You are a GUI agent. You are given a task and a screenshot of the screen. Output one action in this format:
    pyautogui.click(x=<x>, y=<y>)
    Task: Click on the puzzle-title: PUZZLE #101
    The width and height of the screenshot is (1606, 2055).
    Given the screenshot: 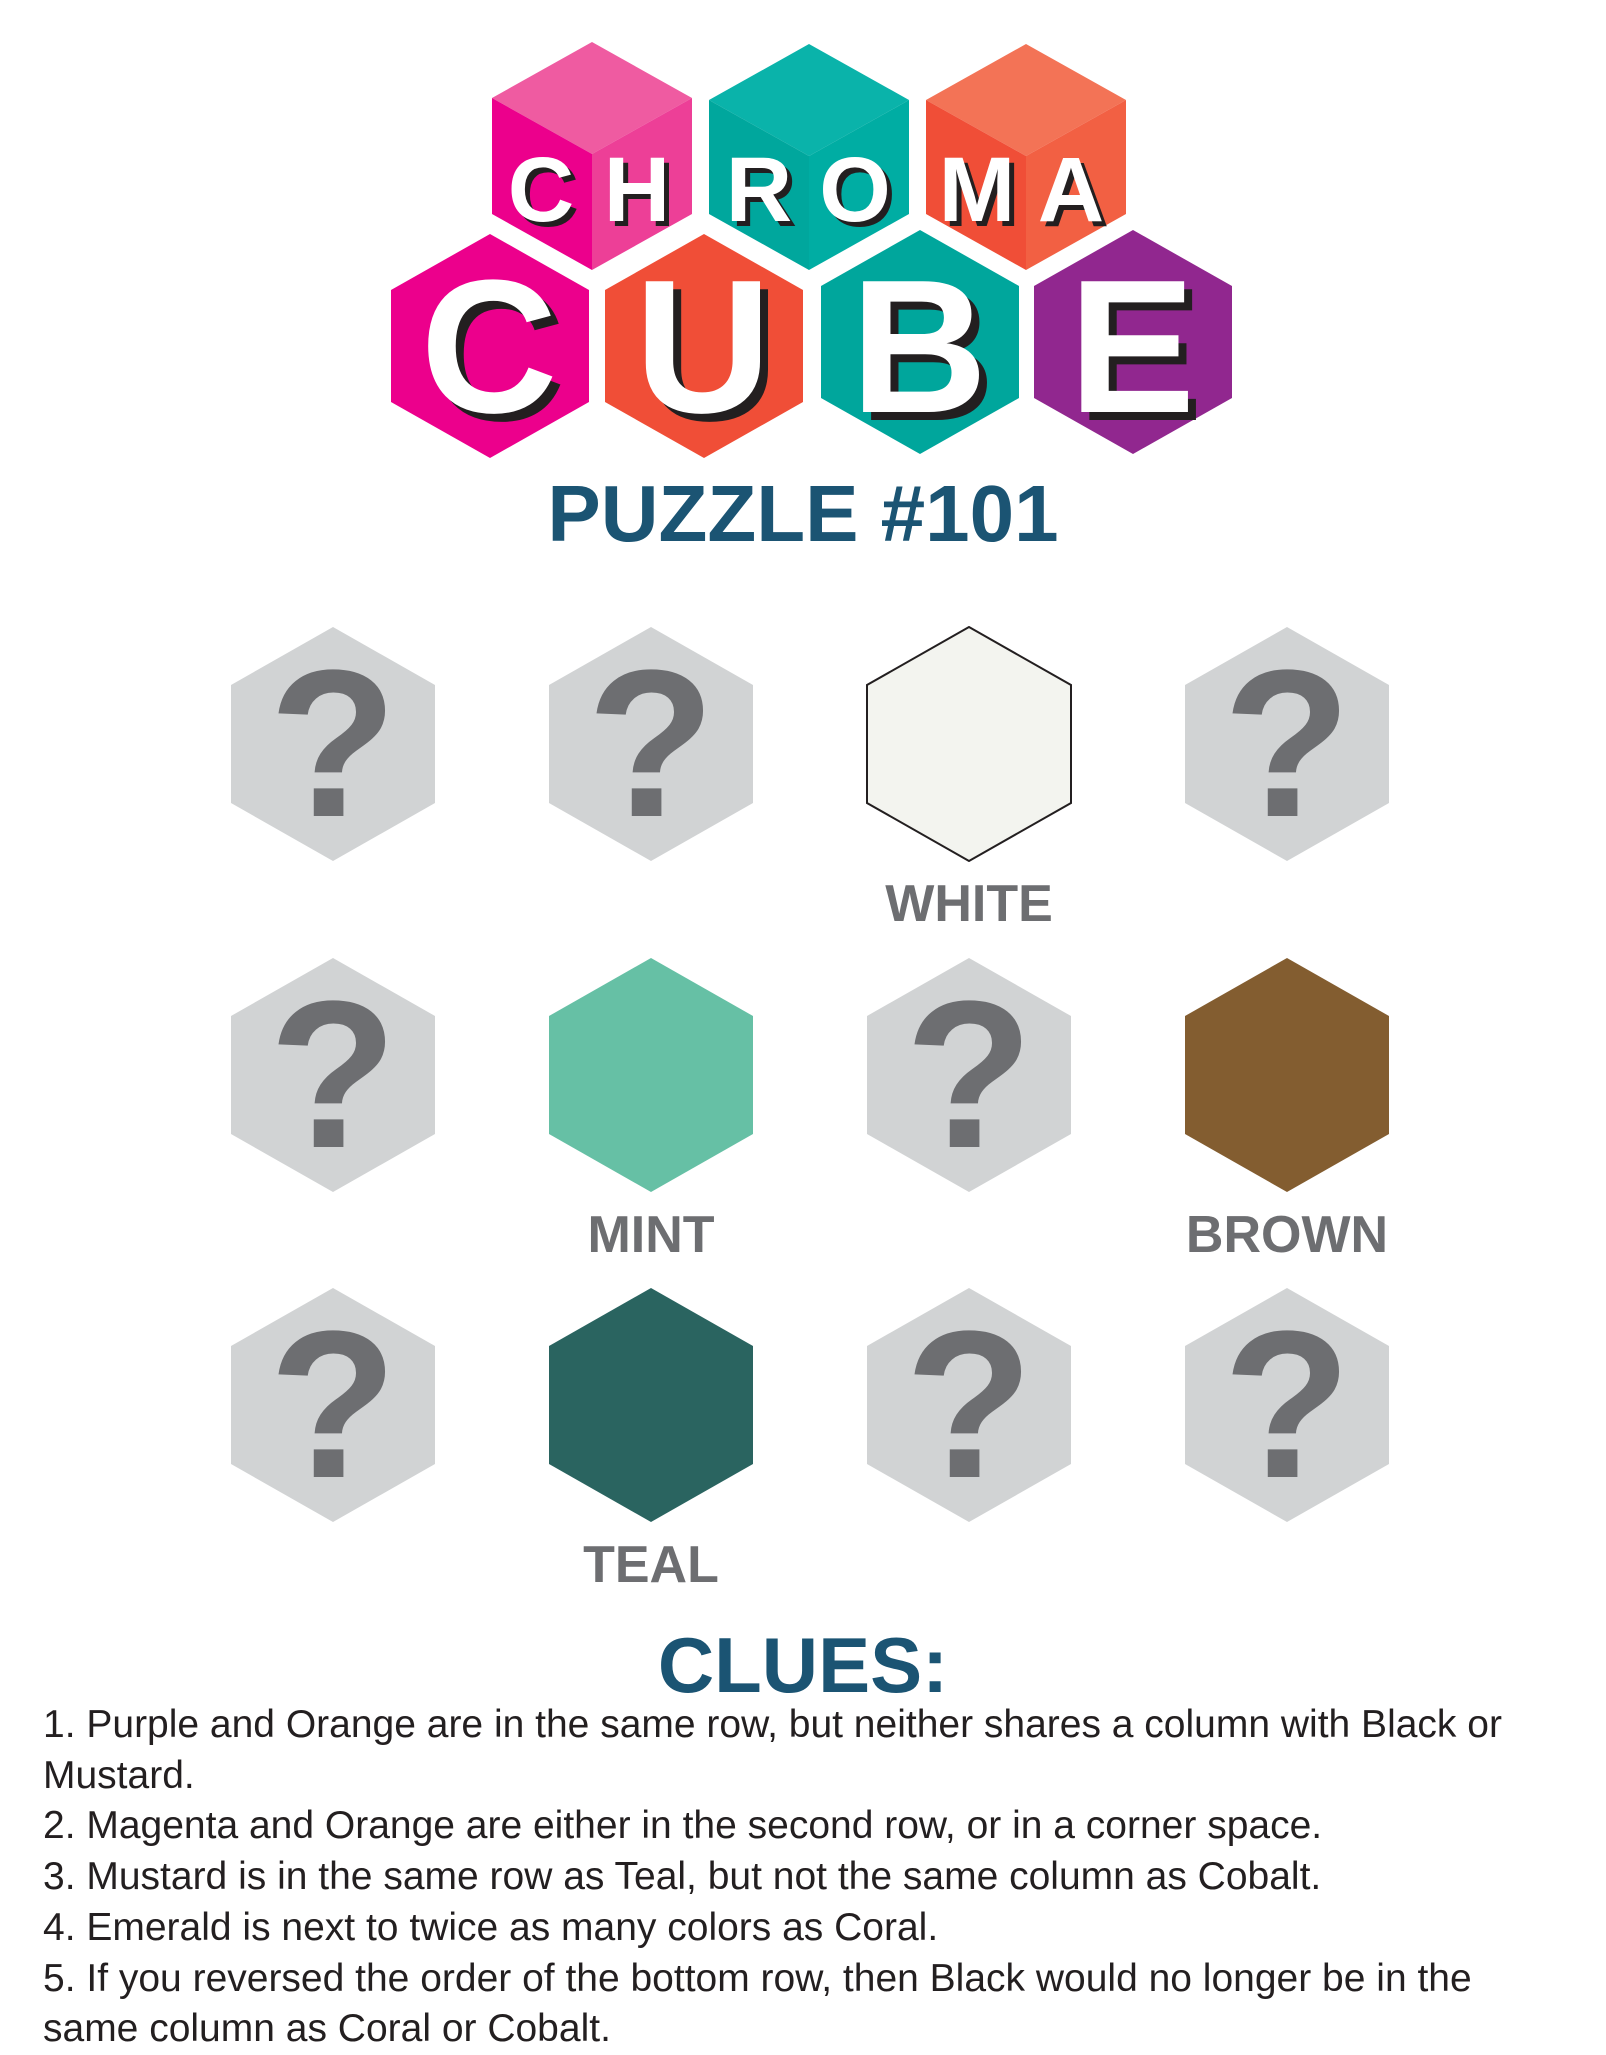 What is the action you would take?
    pyautogui.click(x=803, y=513)
    